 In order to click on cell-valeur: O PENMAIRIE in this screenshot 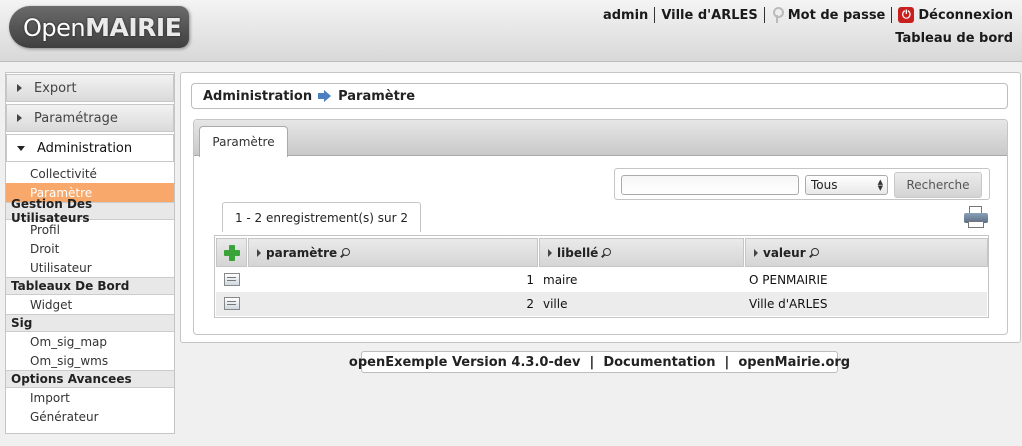, I will do `click(788, 280)`.